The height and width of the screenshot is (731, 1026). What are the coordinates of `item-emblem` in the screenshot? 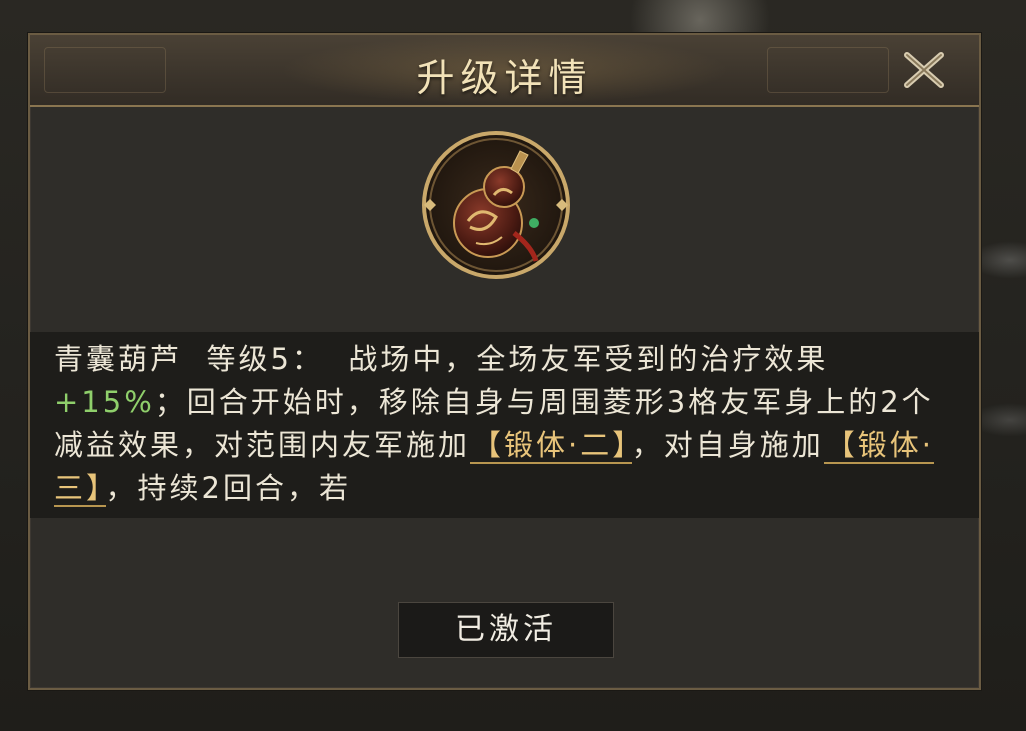 It's located at (496, 205).